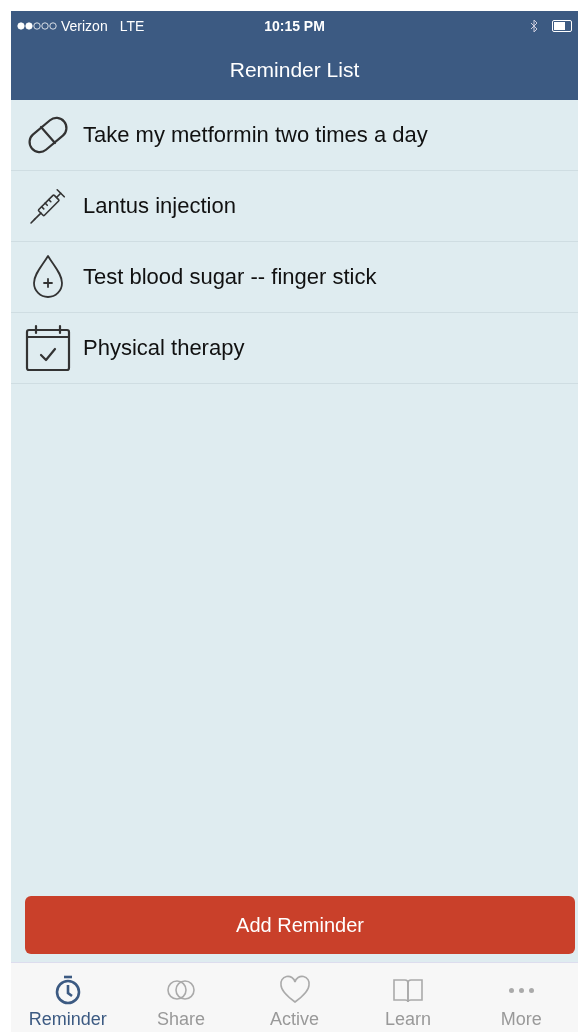  I want to click on carrier-name: Verizon, so click(84, 25).